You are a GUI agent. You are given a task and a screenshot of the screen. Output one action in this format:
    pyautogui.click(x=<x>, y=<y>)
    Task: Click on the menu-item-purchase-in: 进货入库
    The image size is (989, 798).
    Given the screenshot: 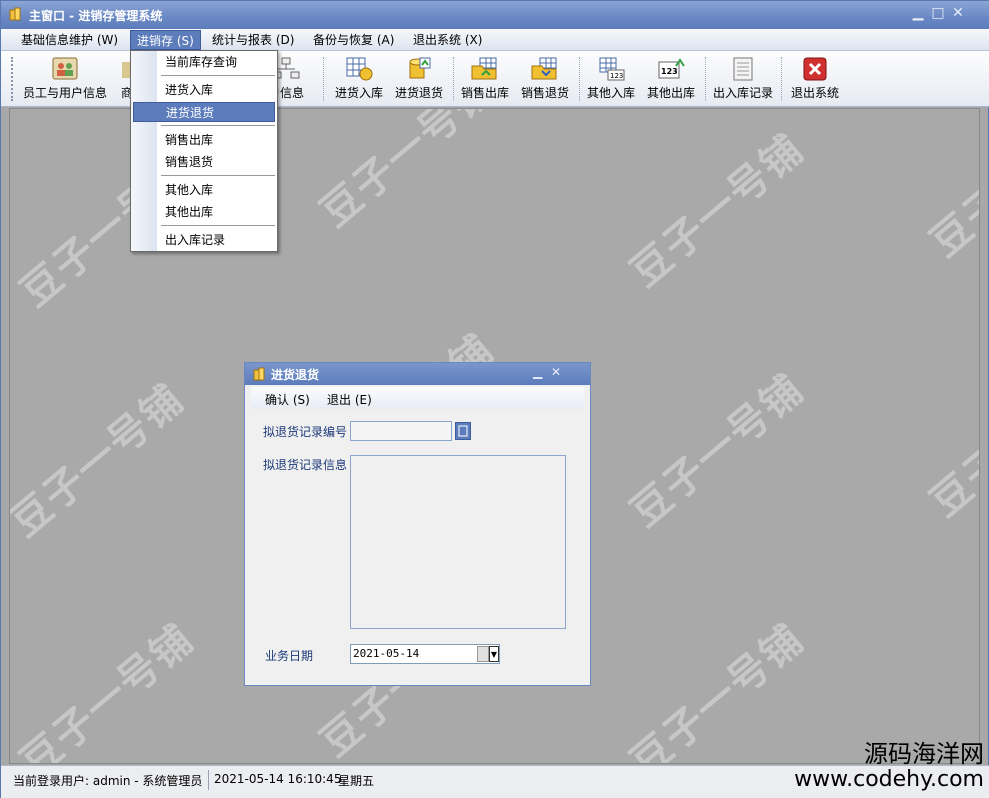 What is the action you would take?
    pyautogui.click(x=204, y=90)
    